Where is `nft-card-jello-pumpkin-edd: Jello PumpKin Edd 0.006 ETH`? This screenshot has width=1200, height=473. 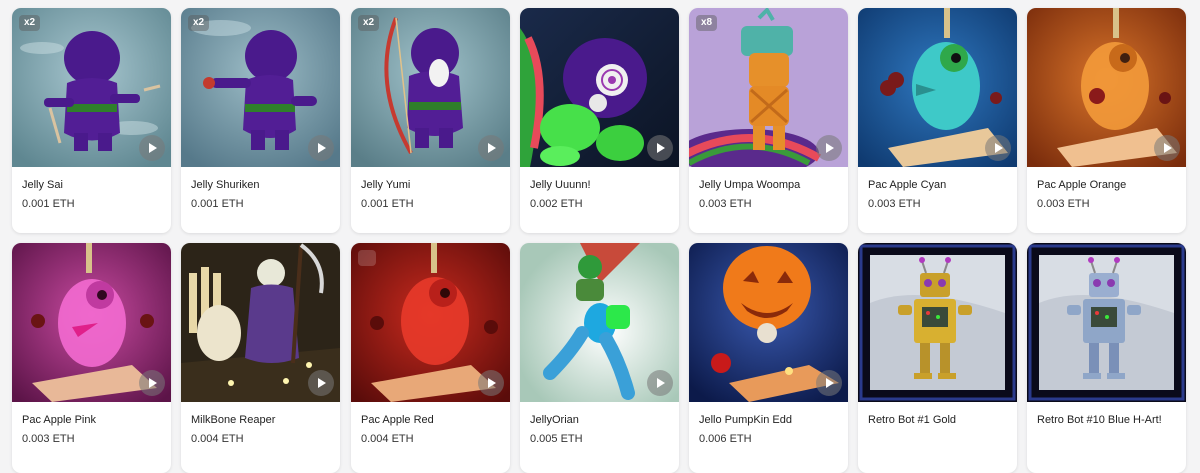
nft-card-jello-pumpkin-edd: Jello PumpKin Edd 0.006 ETH is located at coordinates (768, 358).